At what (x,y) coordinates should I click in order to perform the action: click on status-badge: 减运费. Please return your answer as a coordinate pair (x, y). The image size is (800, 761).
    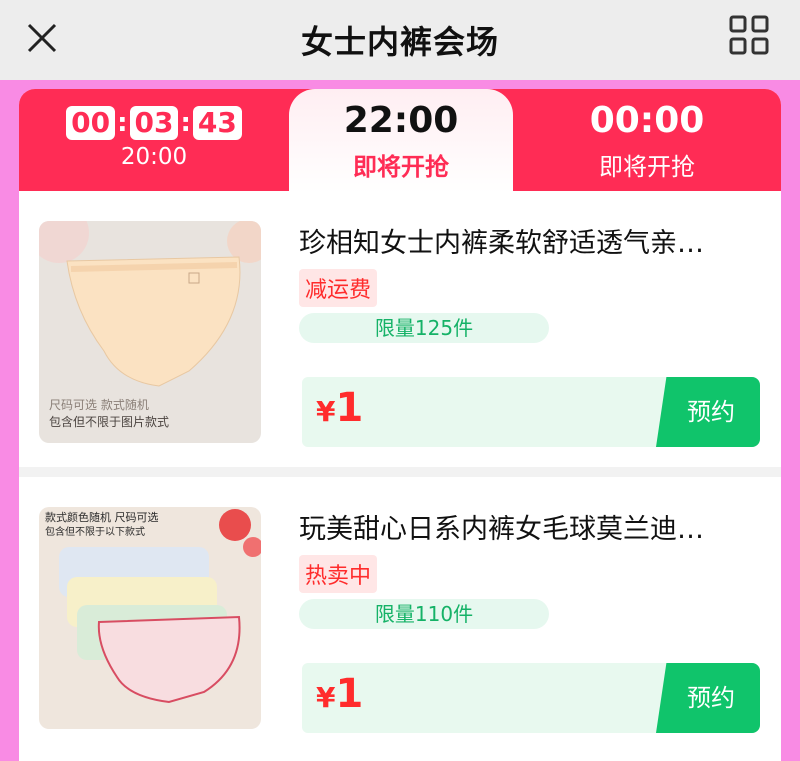
    Looking at the image, I should click on (338, 288).